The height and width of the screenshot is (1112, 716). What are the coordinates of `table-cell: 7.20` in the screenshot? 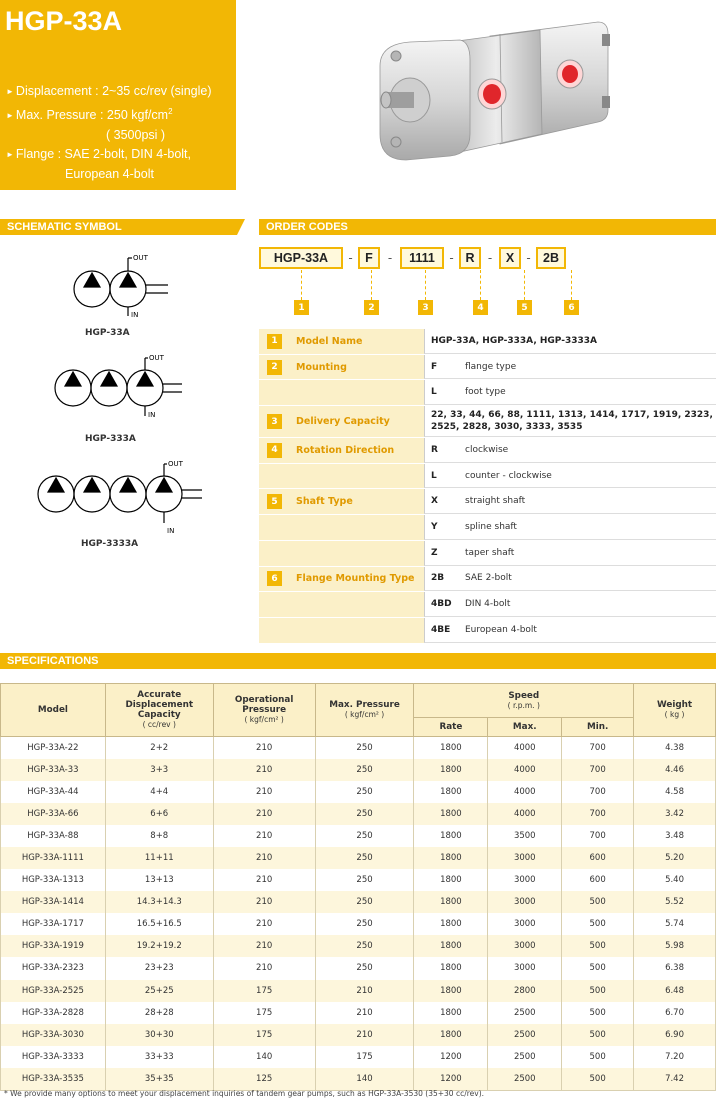 It's located at (674, 1056).